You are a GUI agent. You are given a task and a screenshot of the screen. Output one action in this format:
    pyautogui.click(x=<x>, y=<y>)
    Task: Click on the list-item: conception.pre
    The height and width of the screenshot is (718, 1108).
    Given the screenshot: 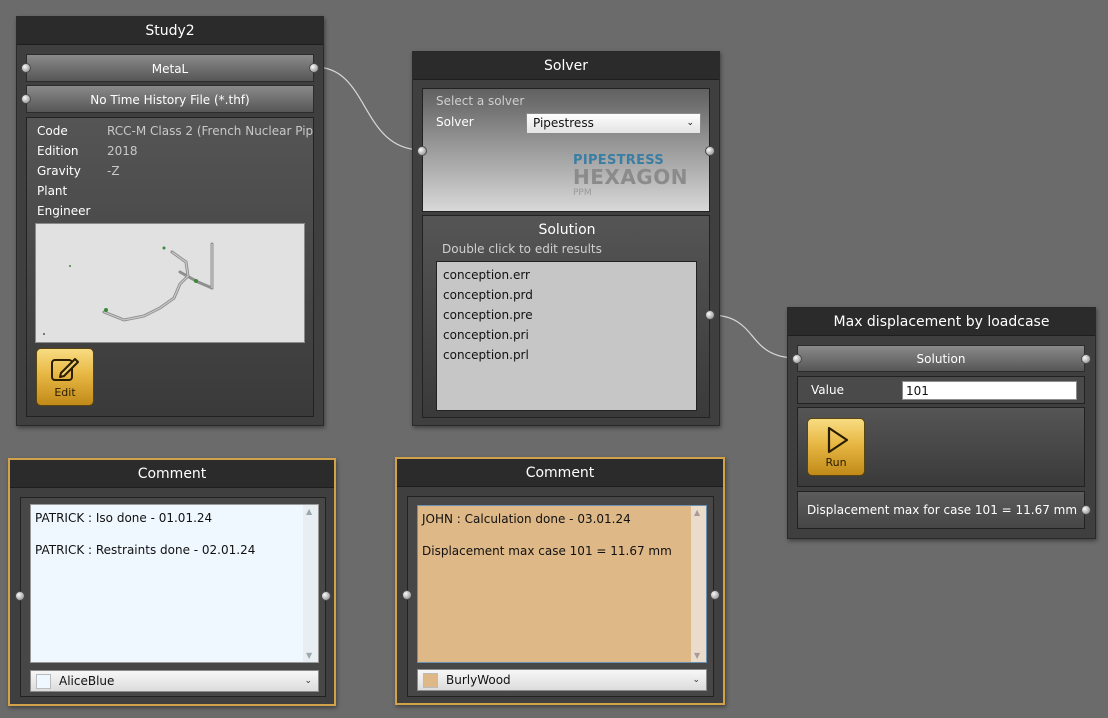 What is the action you would take?
    pyautogui.click(x=566, y=315)
    